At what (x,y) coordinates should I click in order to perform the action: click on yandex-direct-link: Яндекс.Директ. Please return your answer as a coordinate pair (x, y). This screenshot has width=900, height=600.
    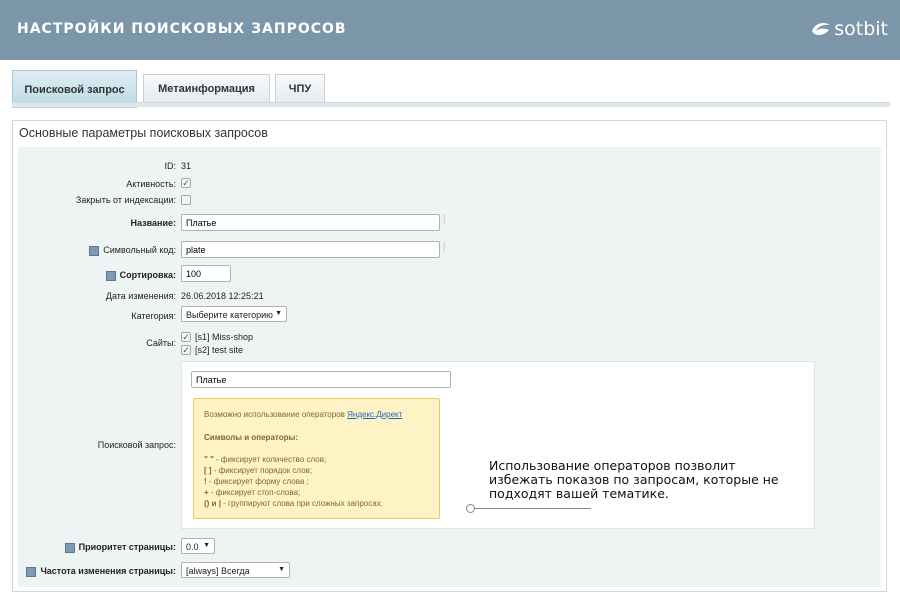
    Looking at the image, I should click on (374, 414).